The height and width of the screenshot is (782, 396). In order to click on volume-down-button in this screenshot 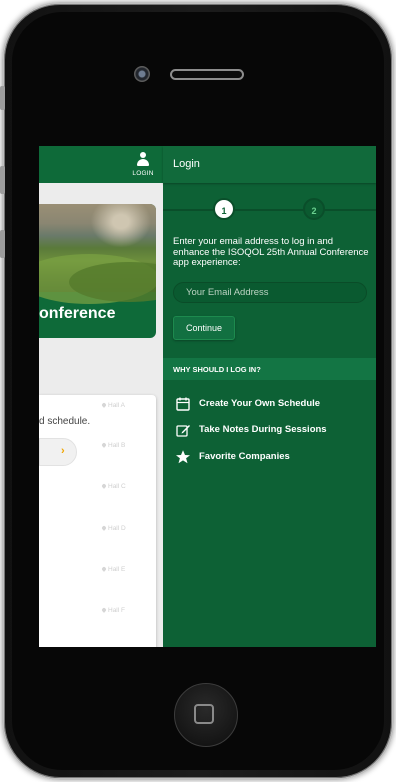, I will do `click(2, 244)`.